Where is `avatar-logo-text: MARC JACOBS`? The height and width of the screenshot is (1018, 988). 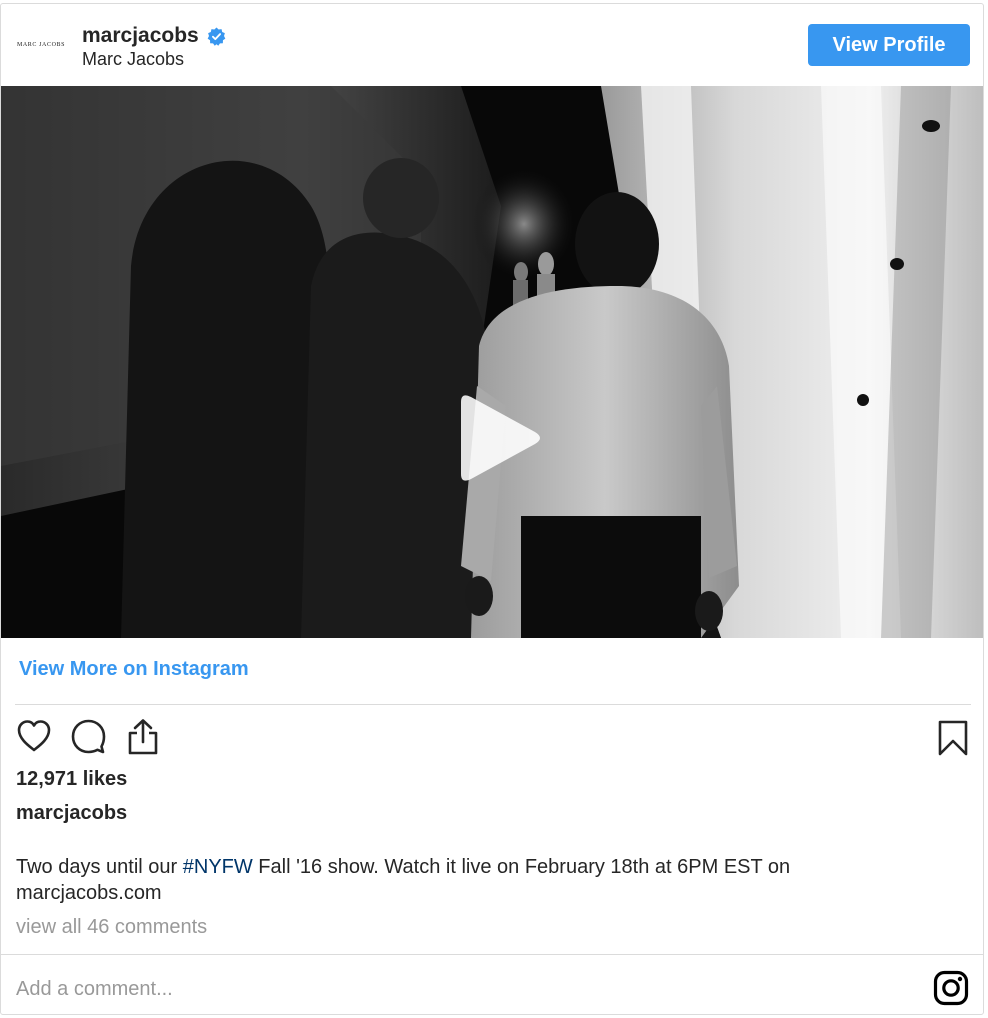 avatar-logo-text: MARC JACOBS is located at coordinates (41, 45).